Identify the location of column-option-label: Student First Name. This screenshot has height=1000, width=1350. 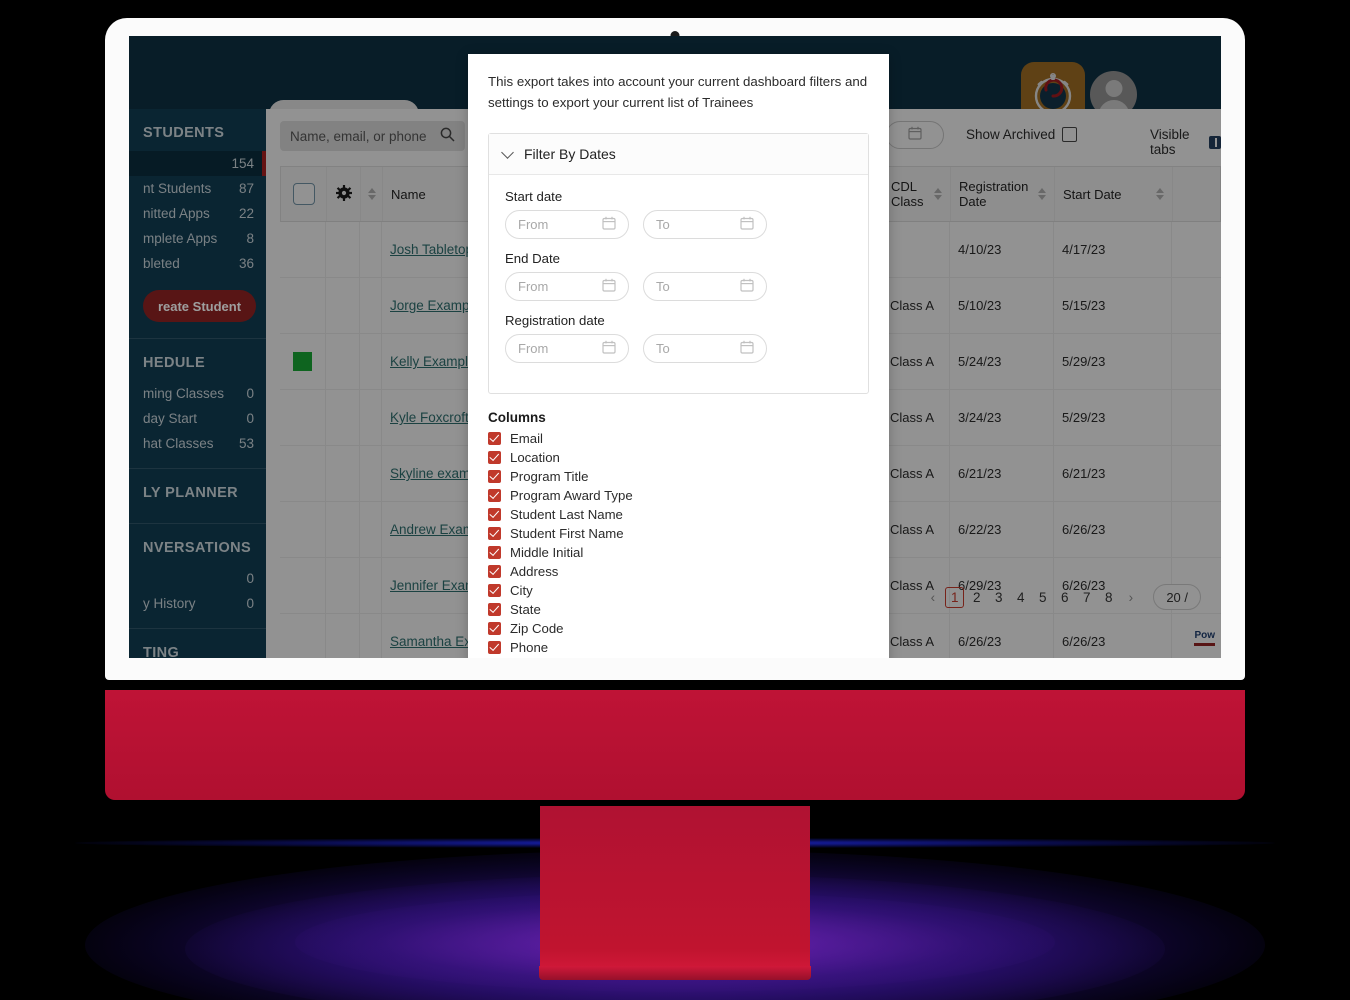
(567, 534).